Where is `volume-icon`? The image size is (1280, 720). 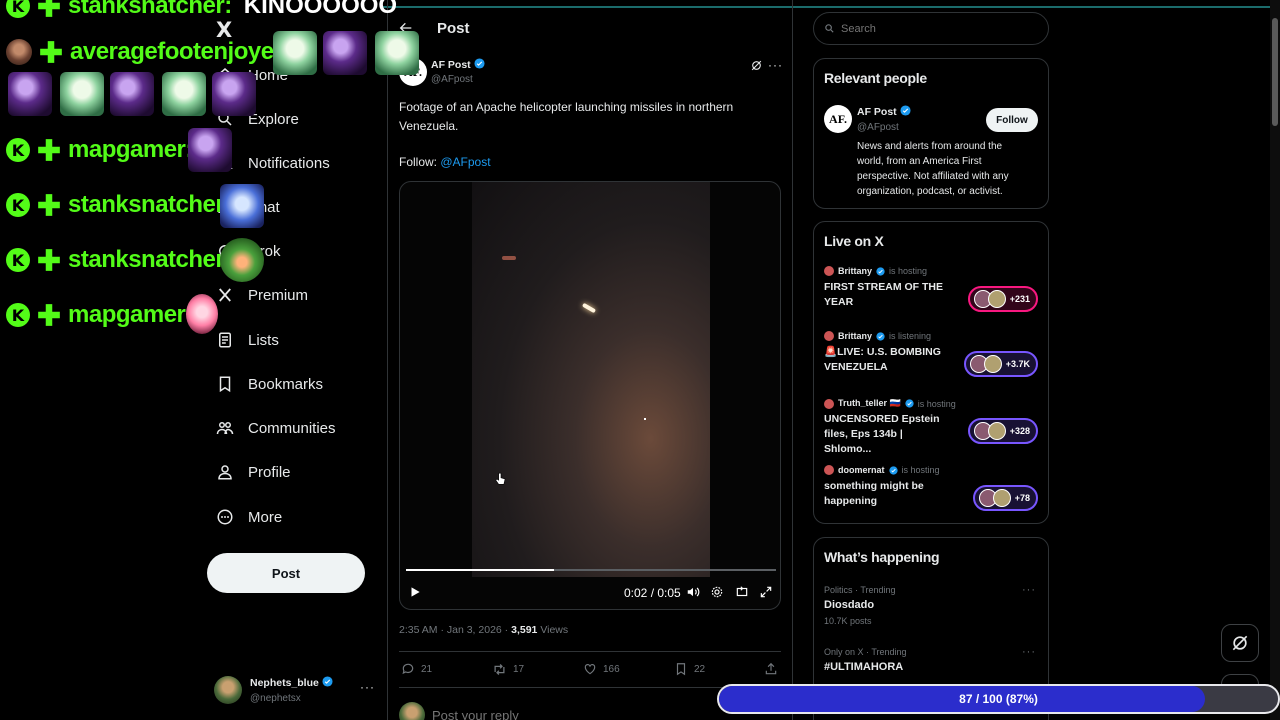 volume-icon is located at coordinates (693, 592).